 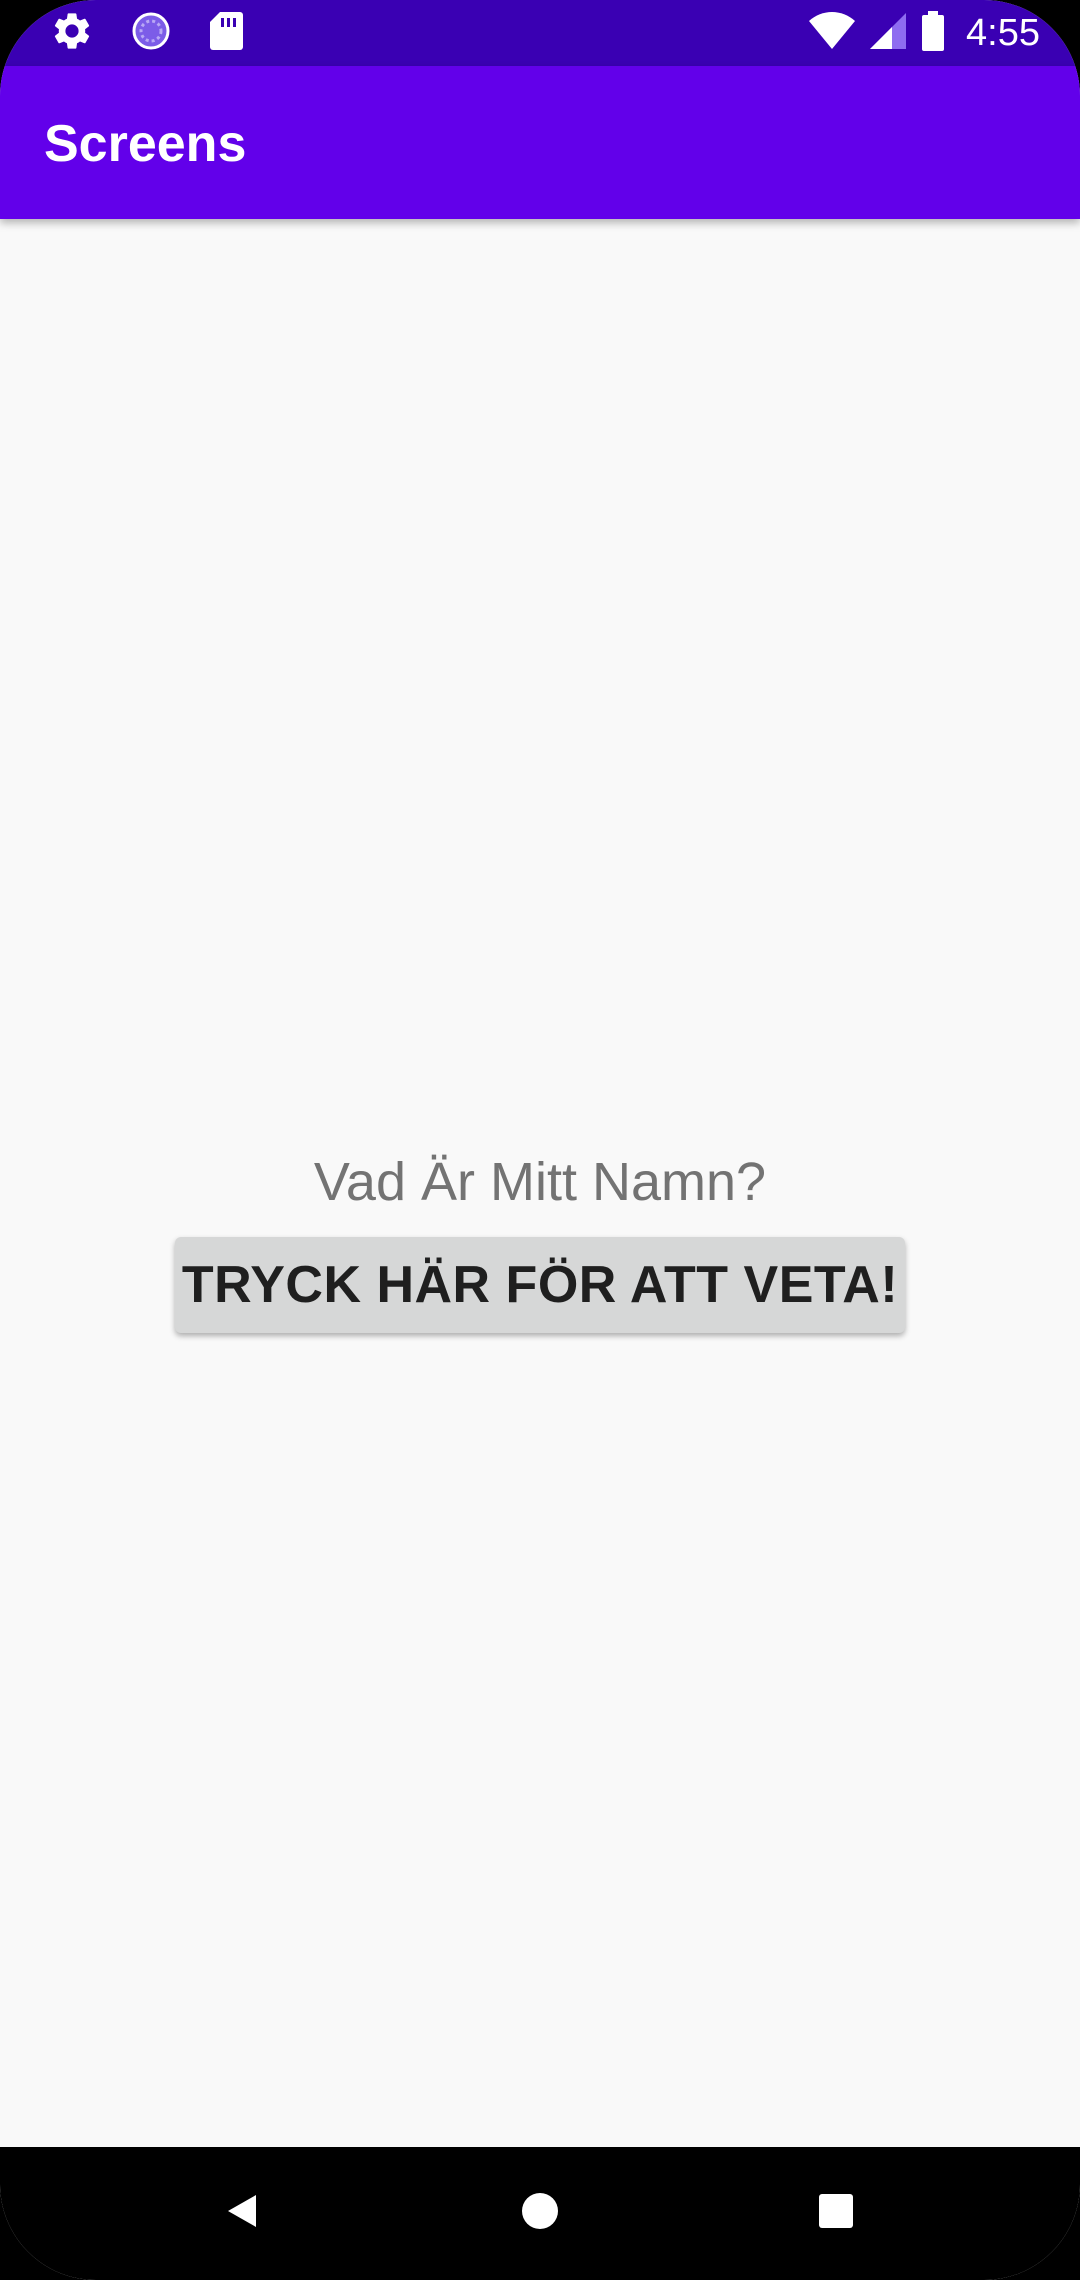 I want to click on back-button, so click(x=242, y=2213).